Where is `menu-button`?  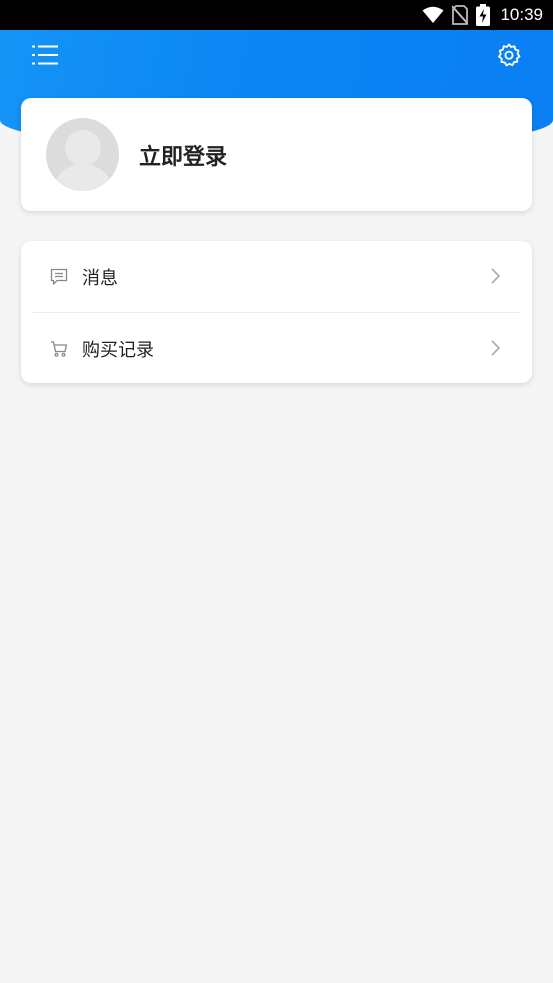 menu-button is located at coordinates (45, 57).